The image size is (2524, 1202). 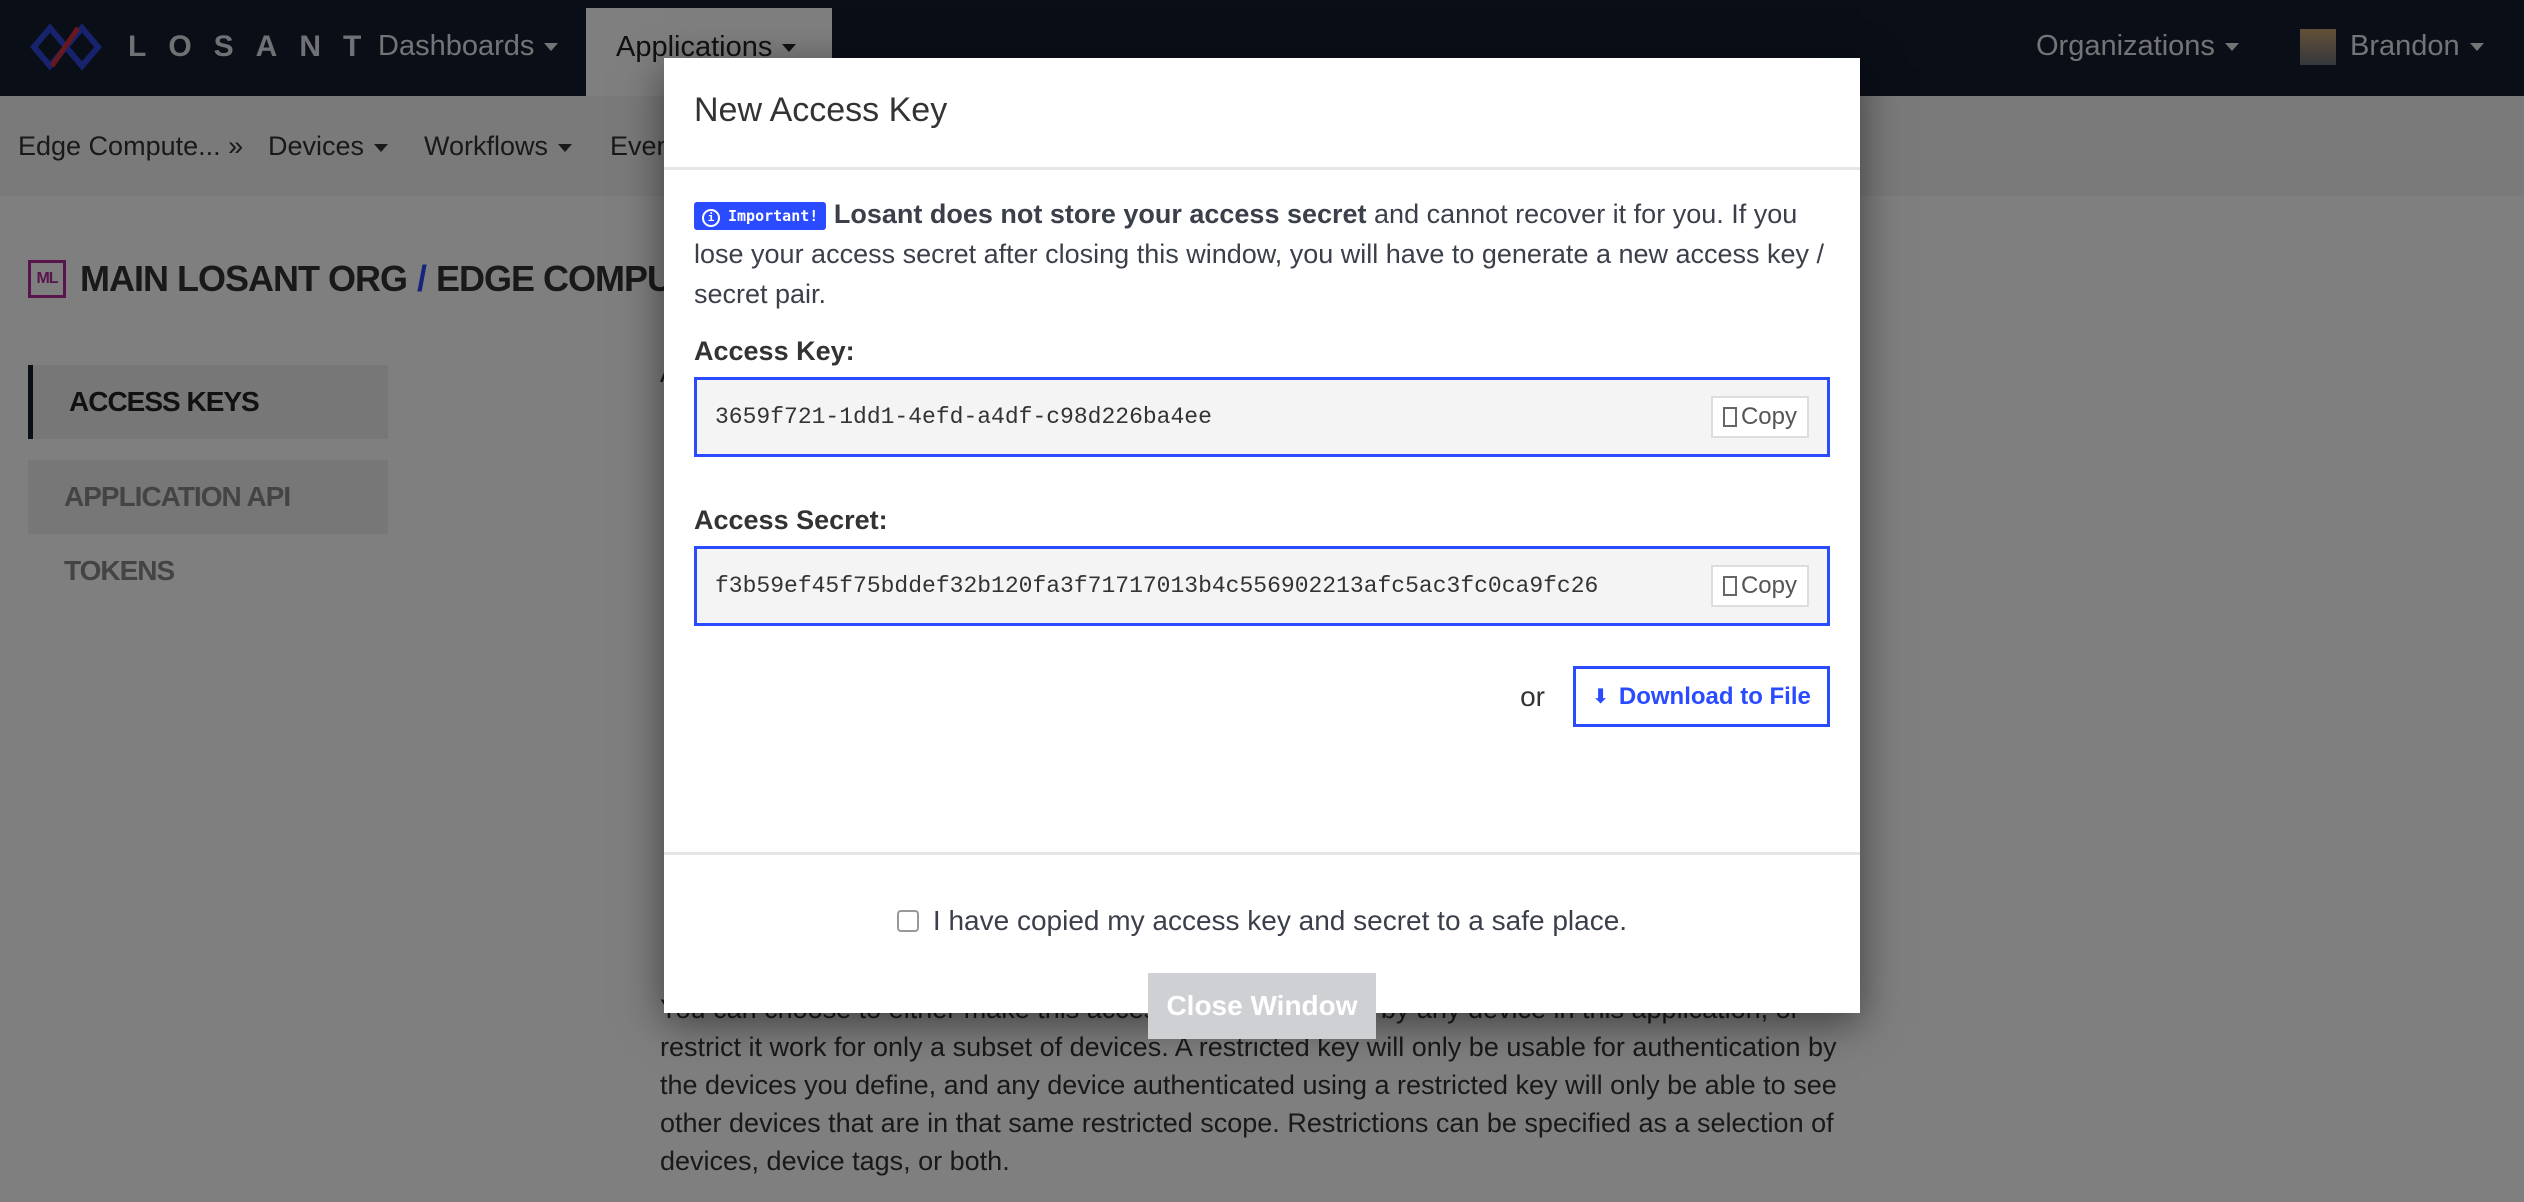 What do you see at coordinates (1600, 697) in the screenshot?
I see `download-icon: ⬇` at bounding box center [1600, 697].